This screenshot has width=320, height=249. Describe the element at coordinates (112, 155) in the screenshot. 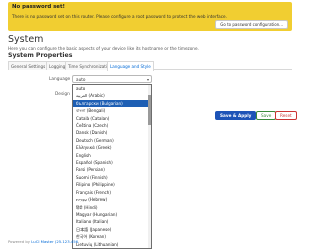

I see `language-option: English` at that location.